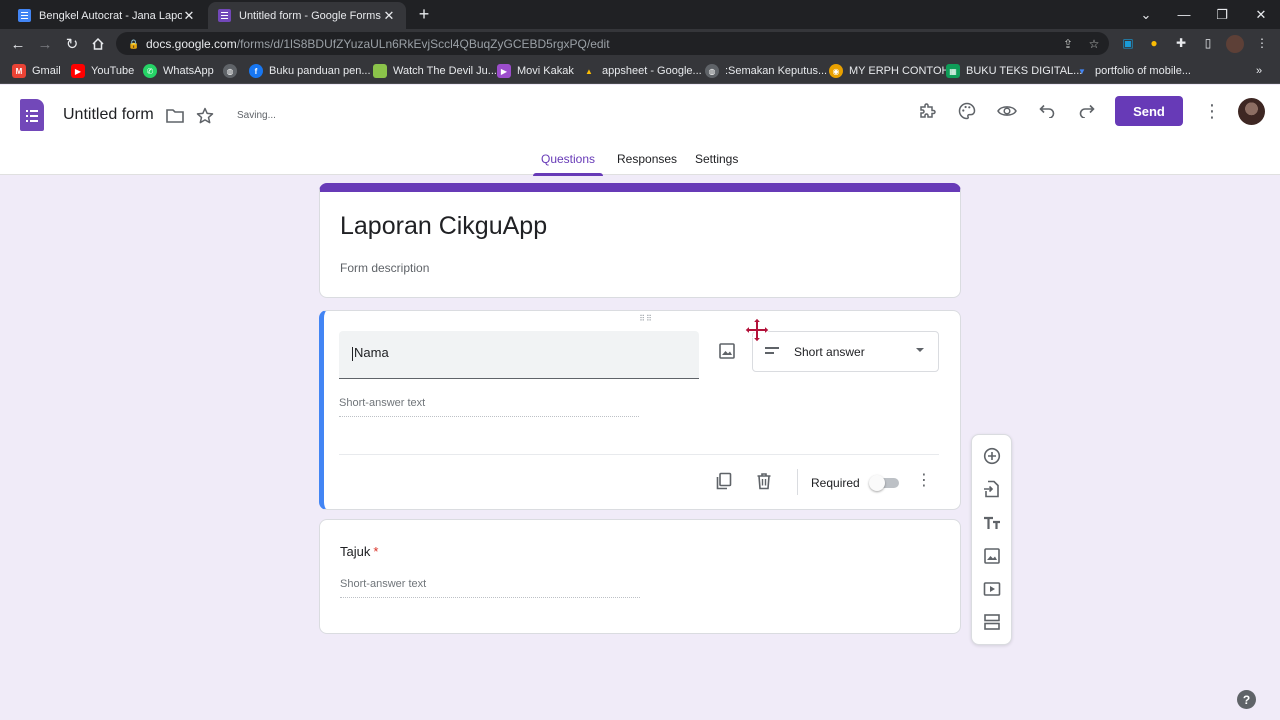 This screenshot has height=720, width=1280. I want to click on drive-icon: ▲, so click(589, 71).